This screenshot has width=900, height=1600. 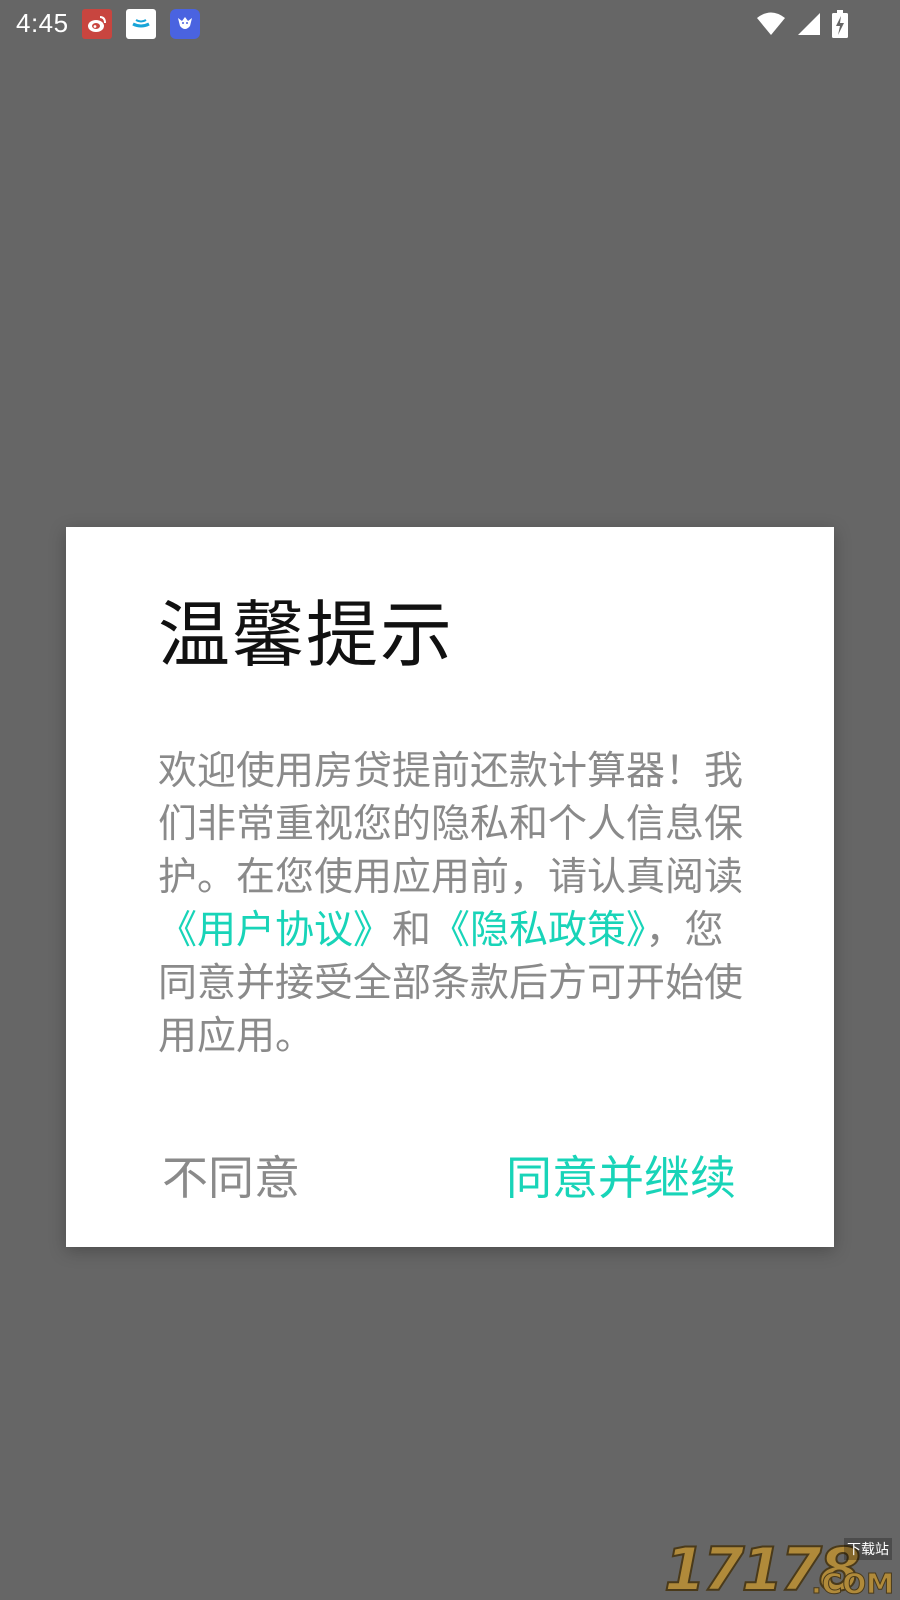 I want to click on watermark-site-label: 下载站, so click(x=868, y=1549).